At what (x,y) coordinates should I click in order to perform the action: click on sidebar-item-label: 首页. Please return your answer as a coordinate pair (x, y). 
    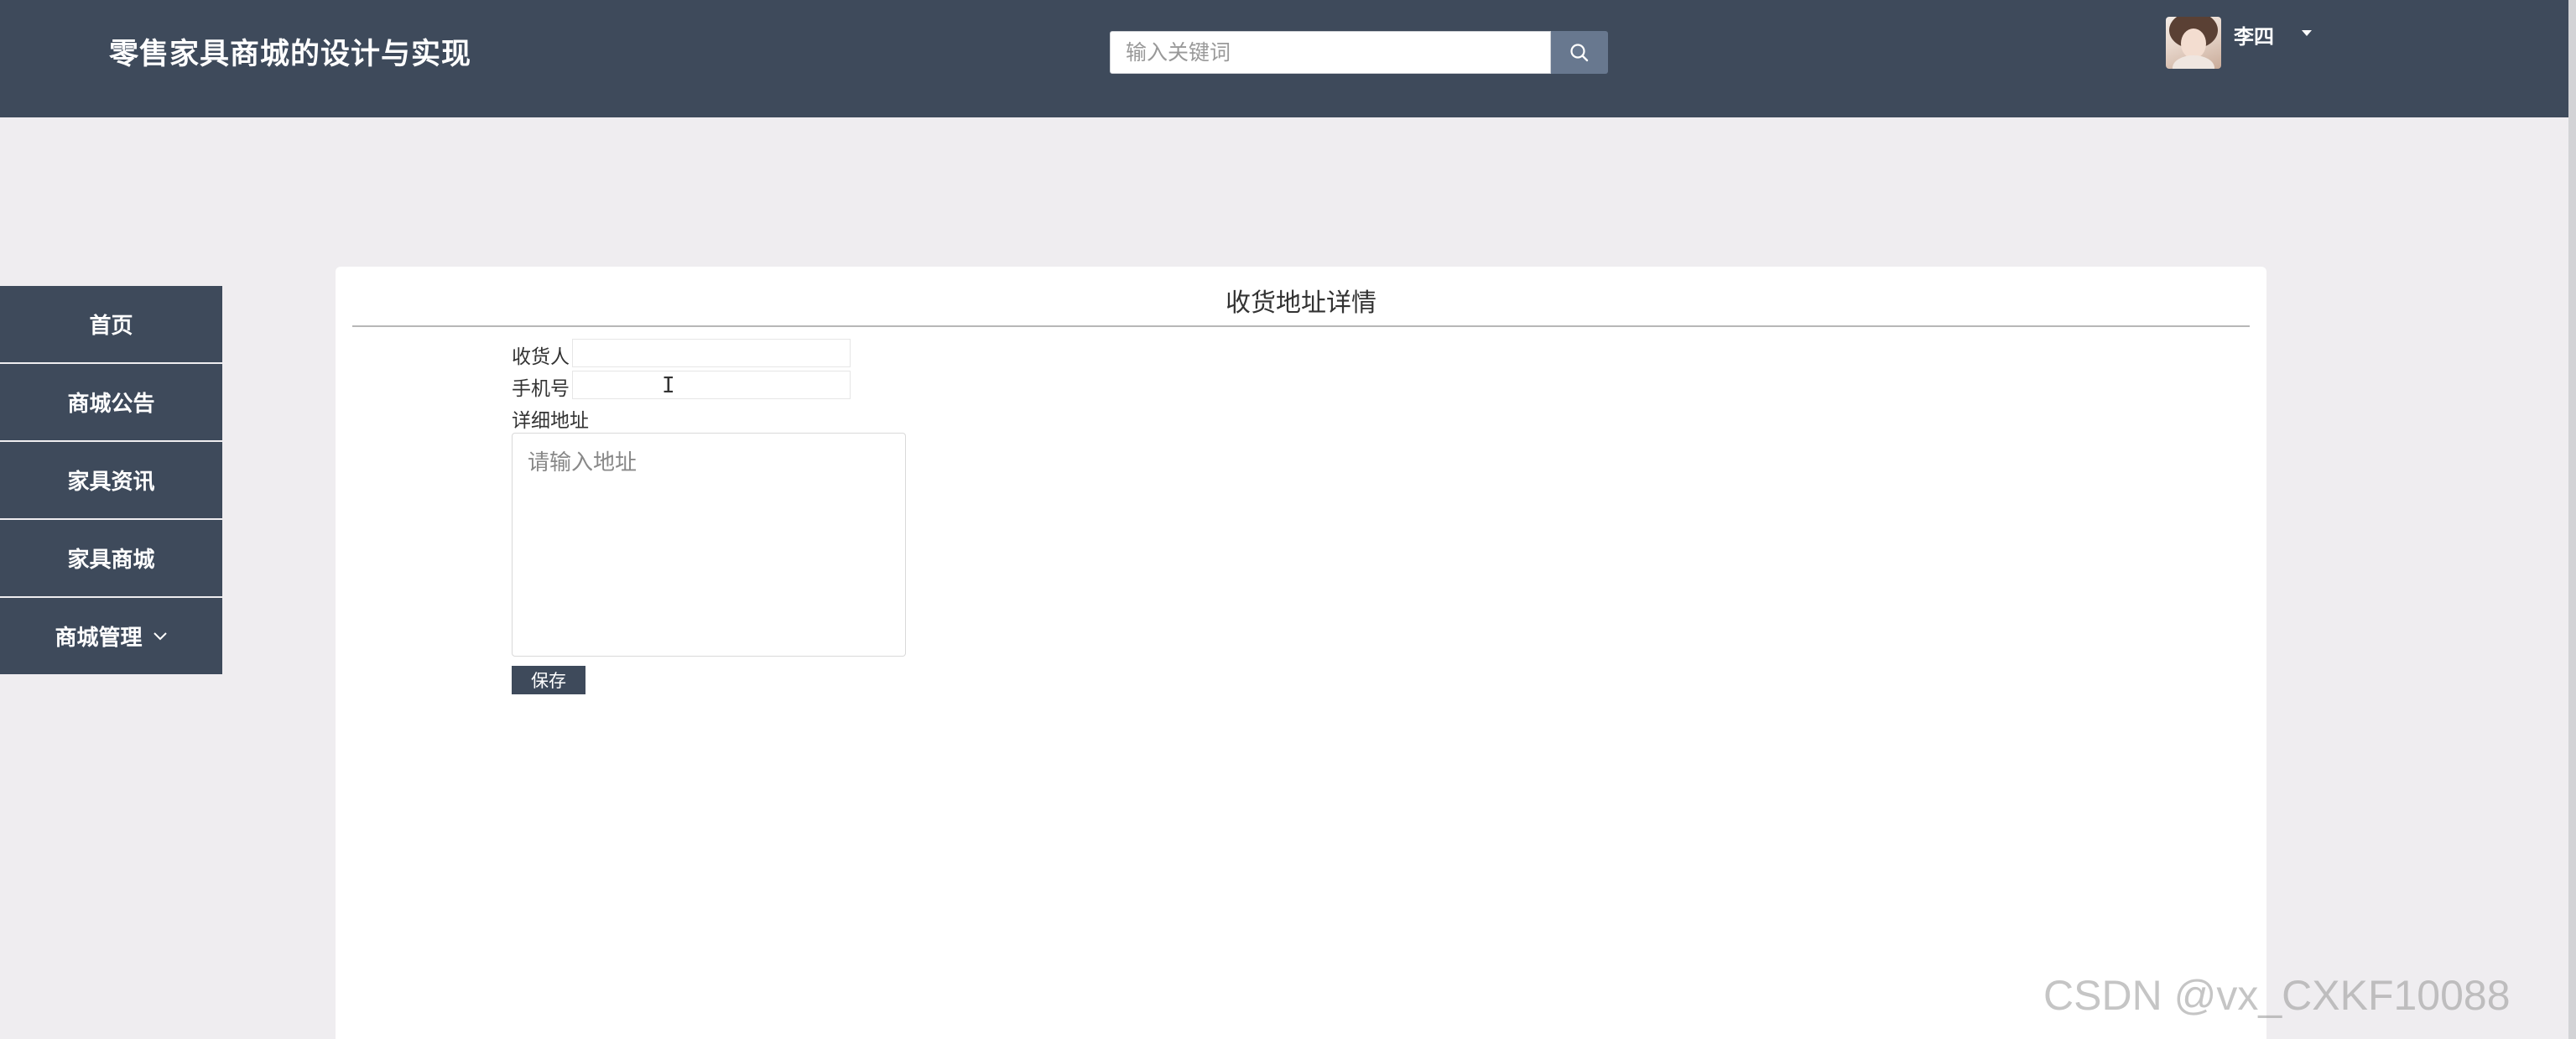
    Looking at the image, I should click on (111, 326).